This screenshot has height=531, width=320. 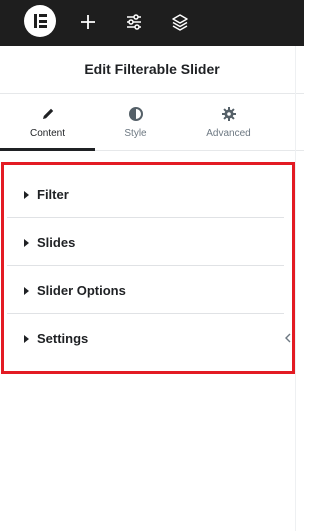 What do you see at coordinates (295, 288) in the screenshot?
I see `panel-edge` at bounding box center [295, 288].